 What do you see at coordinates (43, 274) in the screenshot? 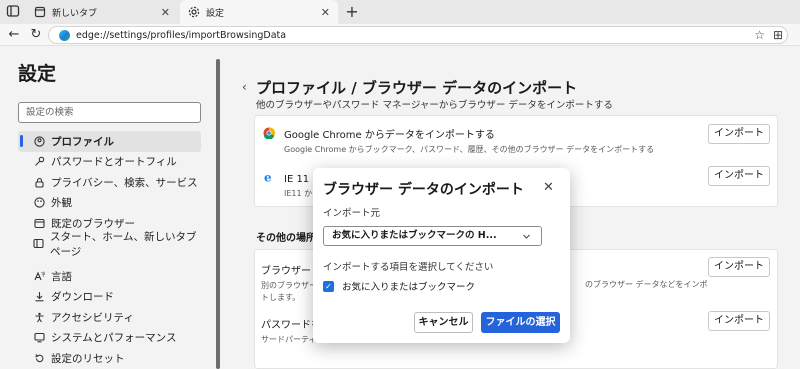
I see `svg-text: 字` at bounding box center [43, 274].